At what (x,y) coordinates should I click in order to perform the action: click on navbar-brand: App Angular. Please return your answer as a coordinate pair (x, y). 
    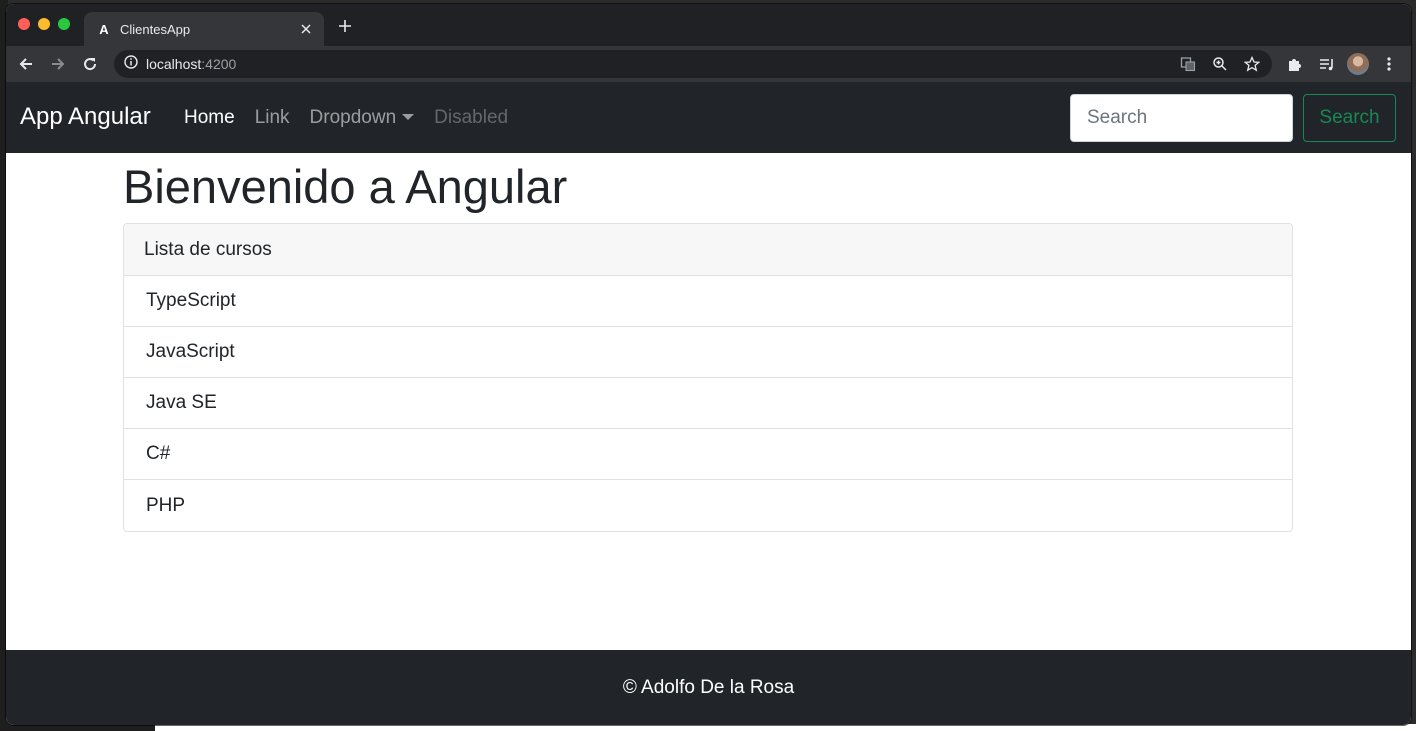
    Looking at the image, I should click on (85, 117).